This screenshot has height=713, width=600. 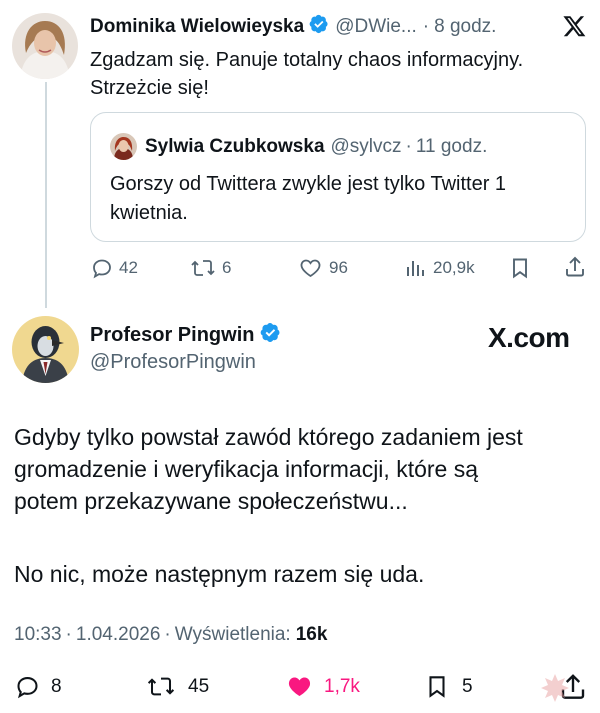 What do you see at coordinates (310, 268) in the screenshot?
I see `heart-icon` at bounding box center [310, 268].